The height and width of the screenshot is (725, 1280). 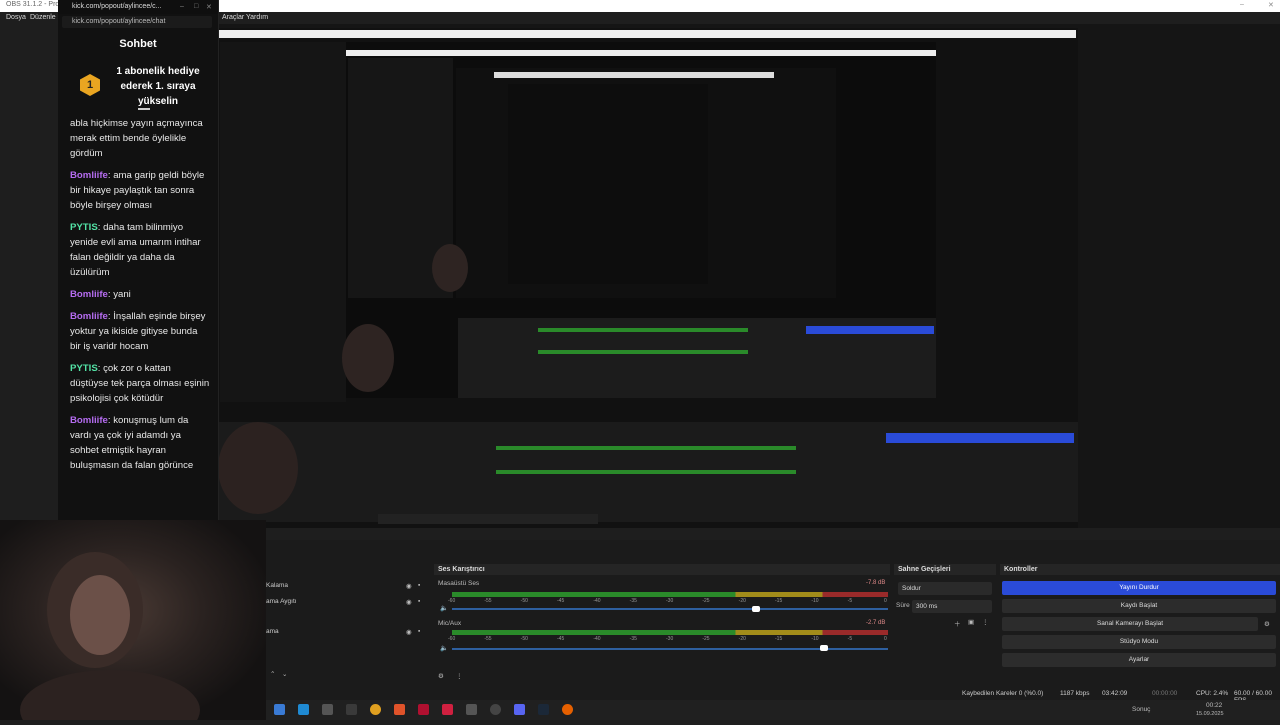 I want to click on file-explorer-icon, so click(x=279, y=709).